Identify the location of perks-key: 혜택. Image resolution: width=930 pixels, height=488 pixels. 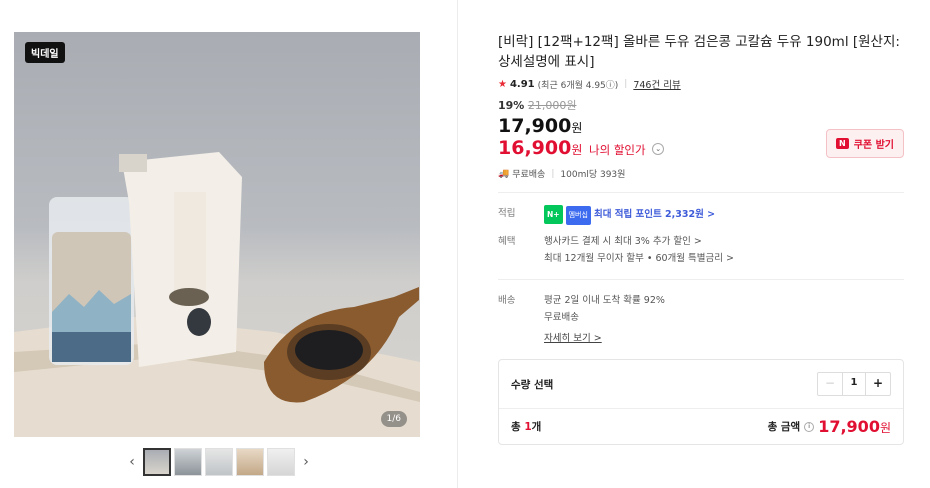
(507, 241).